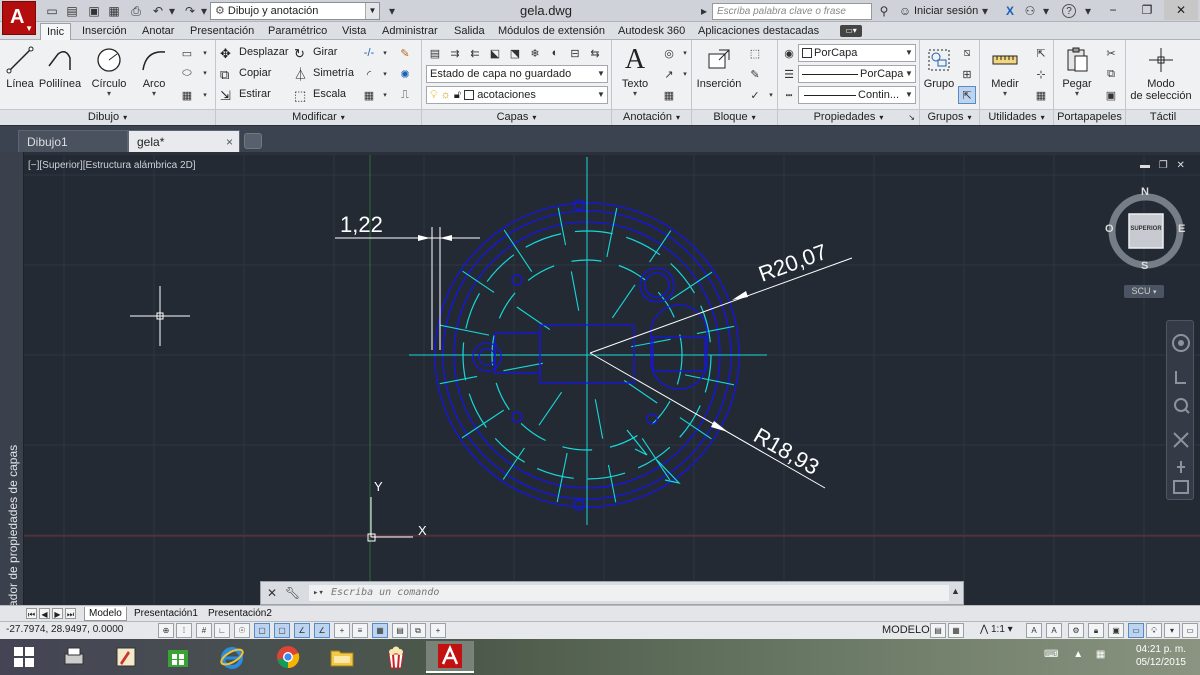 The height and width of the screenshot is (675, 1200). What do you see at coordinates (222, 31) in the screenshot?
I see `tab-presentacion: Presentación` at bounding box center [222, 31].